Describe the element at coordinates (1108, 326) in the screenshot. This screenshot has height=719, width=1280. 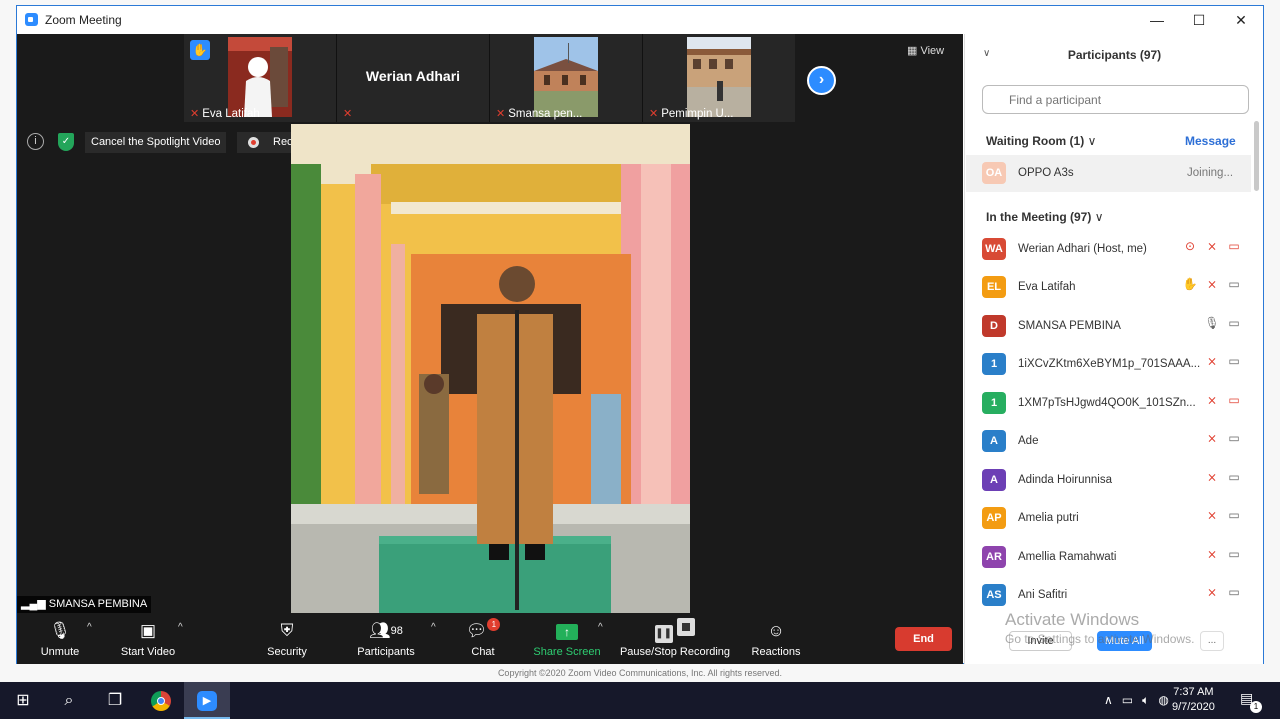
I see `participant-row: D SMANSA PEMBINA 🎙︎ ▭` at that location.